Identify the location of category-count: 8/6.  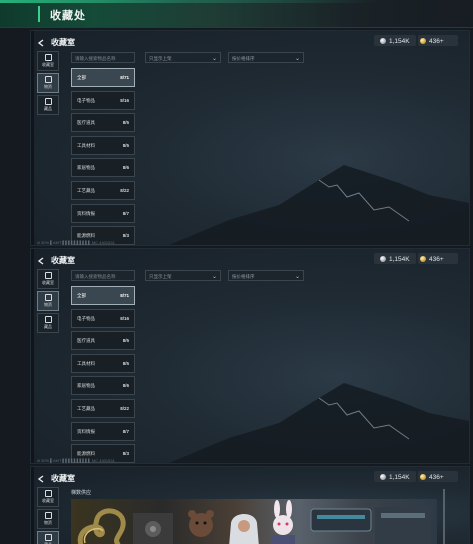
(125, 386).